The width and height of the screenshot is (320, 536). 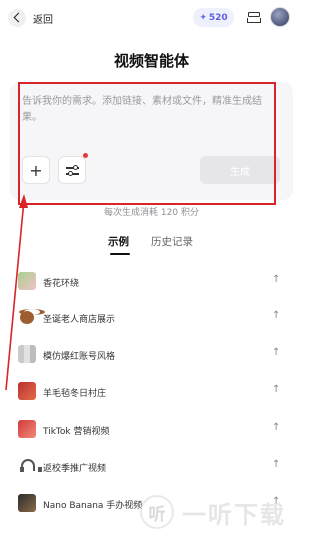 I want to click on notification-dot, so click(x=85, y=155).